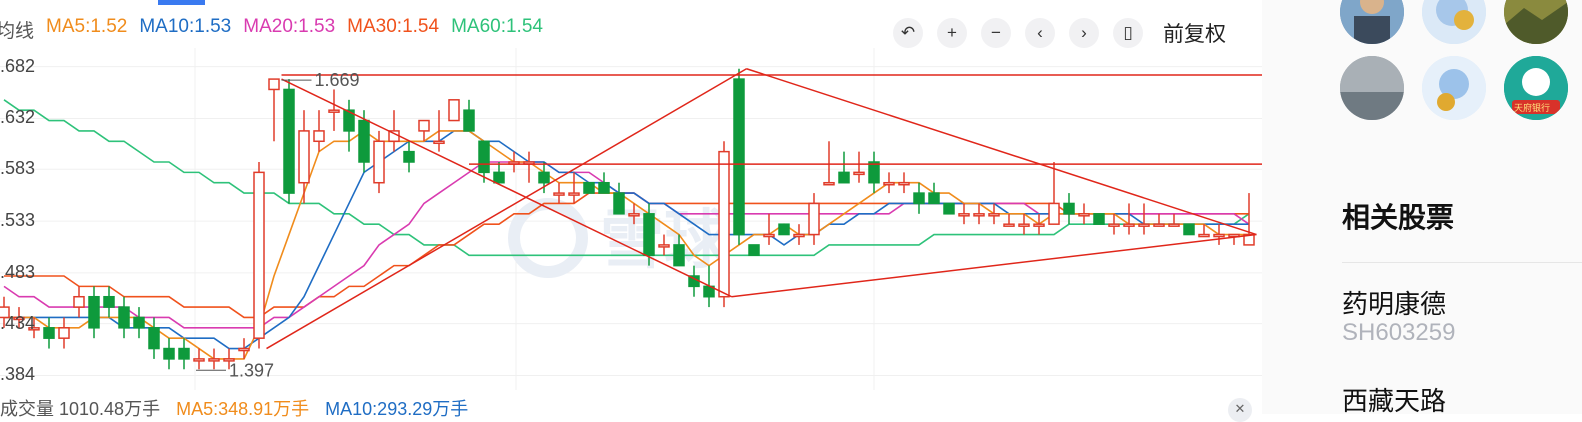  I want to click on avatar-mascot-gold, so click(1454, 22).